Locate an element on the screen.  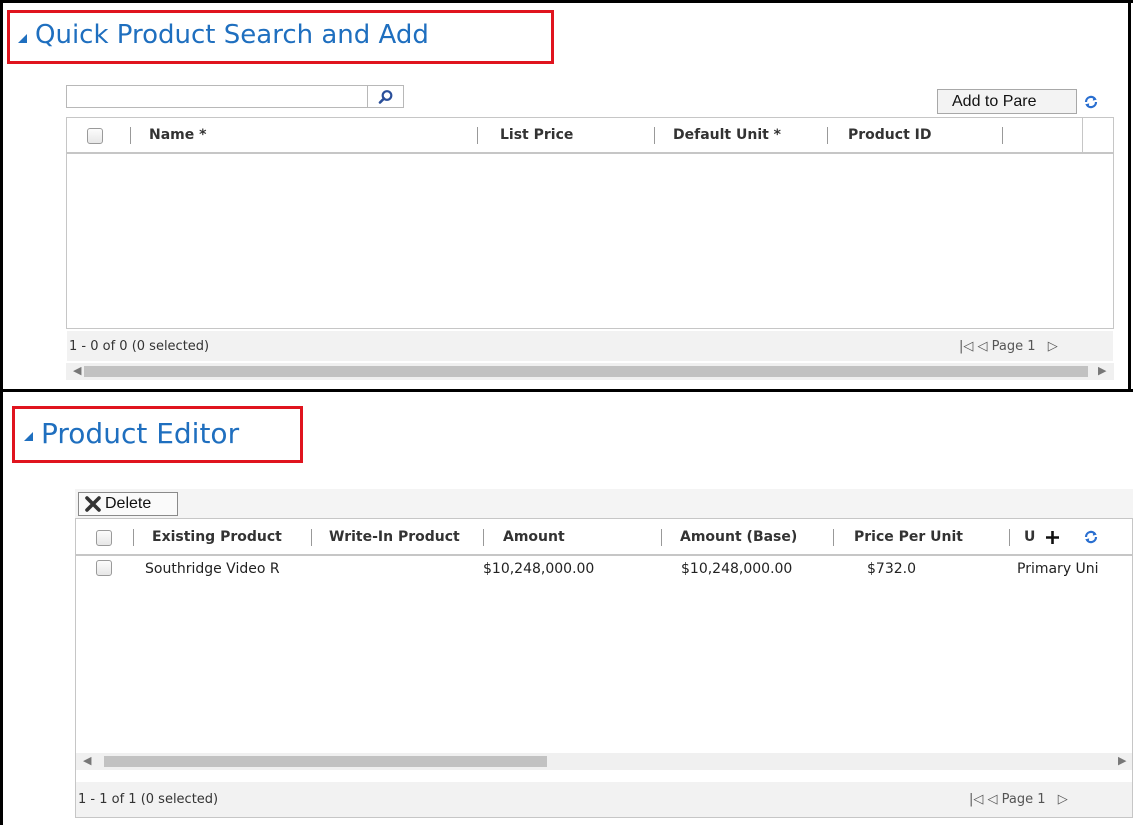
column-header-list-price: List Price is located at coordinates (575, 135).